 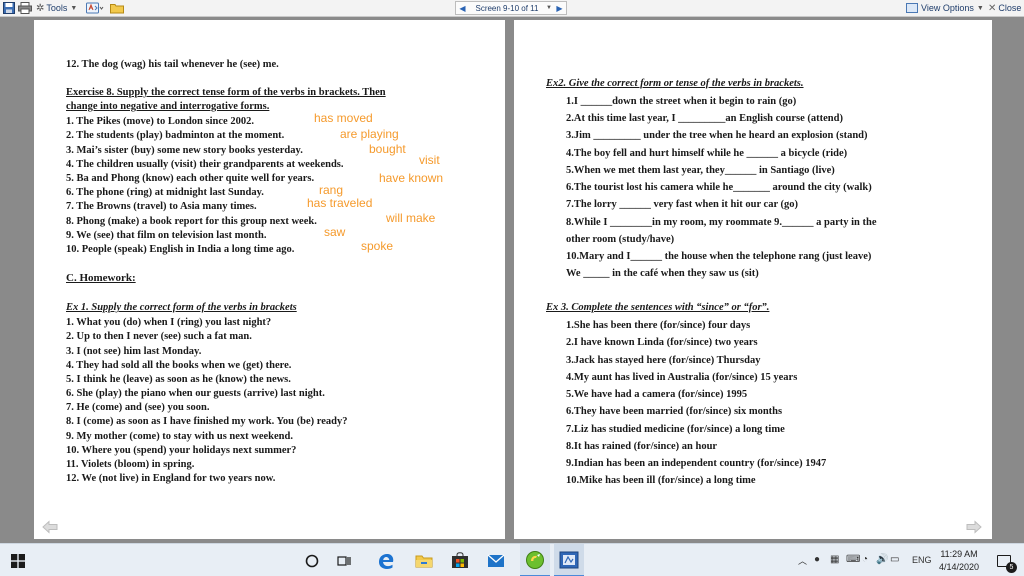 I want to click on circle-search-icon, so click(x=312, y=560).